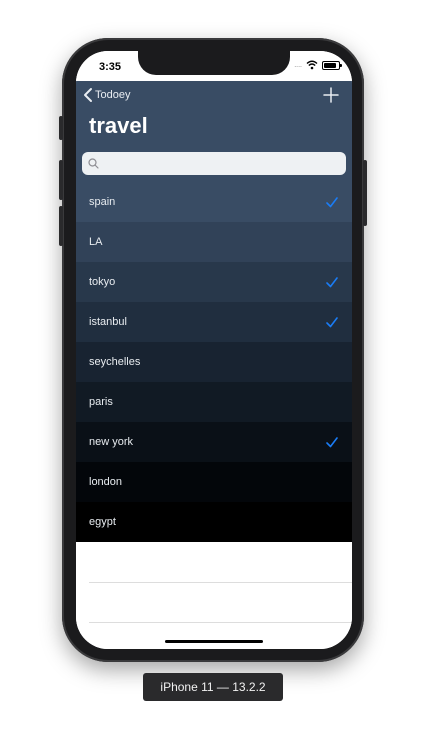 The image size is (427, 737). I want to click on list-item-title: istanbul, so click(108, 322).